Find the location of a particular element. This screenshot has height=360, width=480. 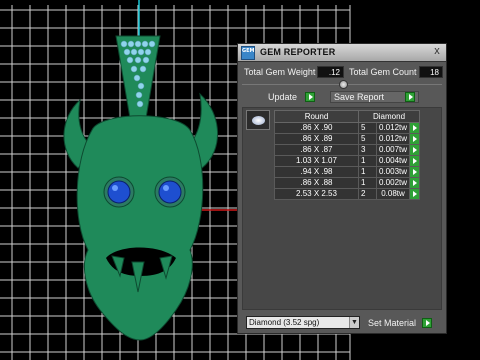

table-row: .86 X .89 5 0.012tw is located at coordinates (347, 139).